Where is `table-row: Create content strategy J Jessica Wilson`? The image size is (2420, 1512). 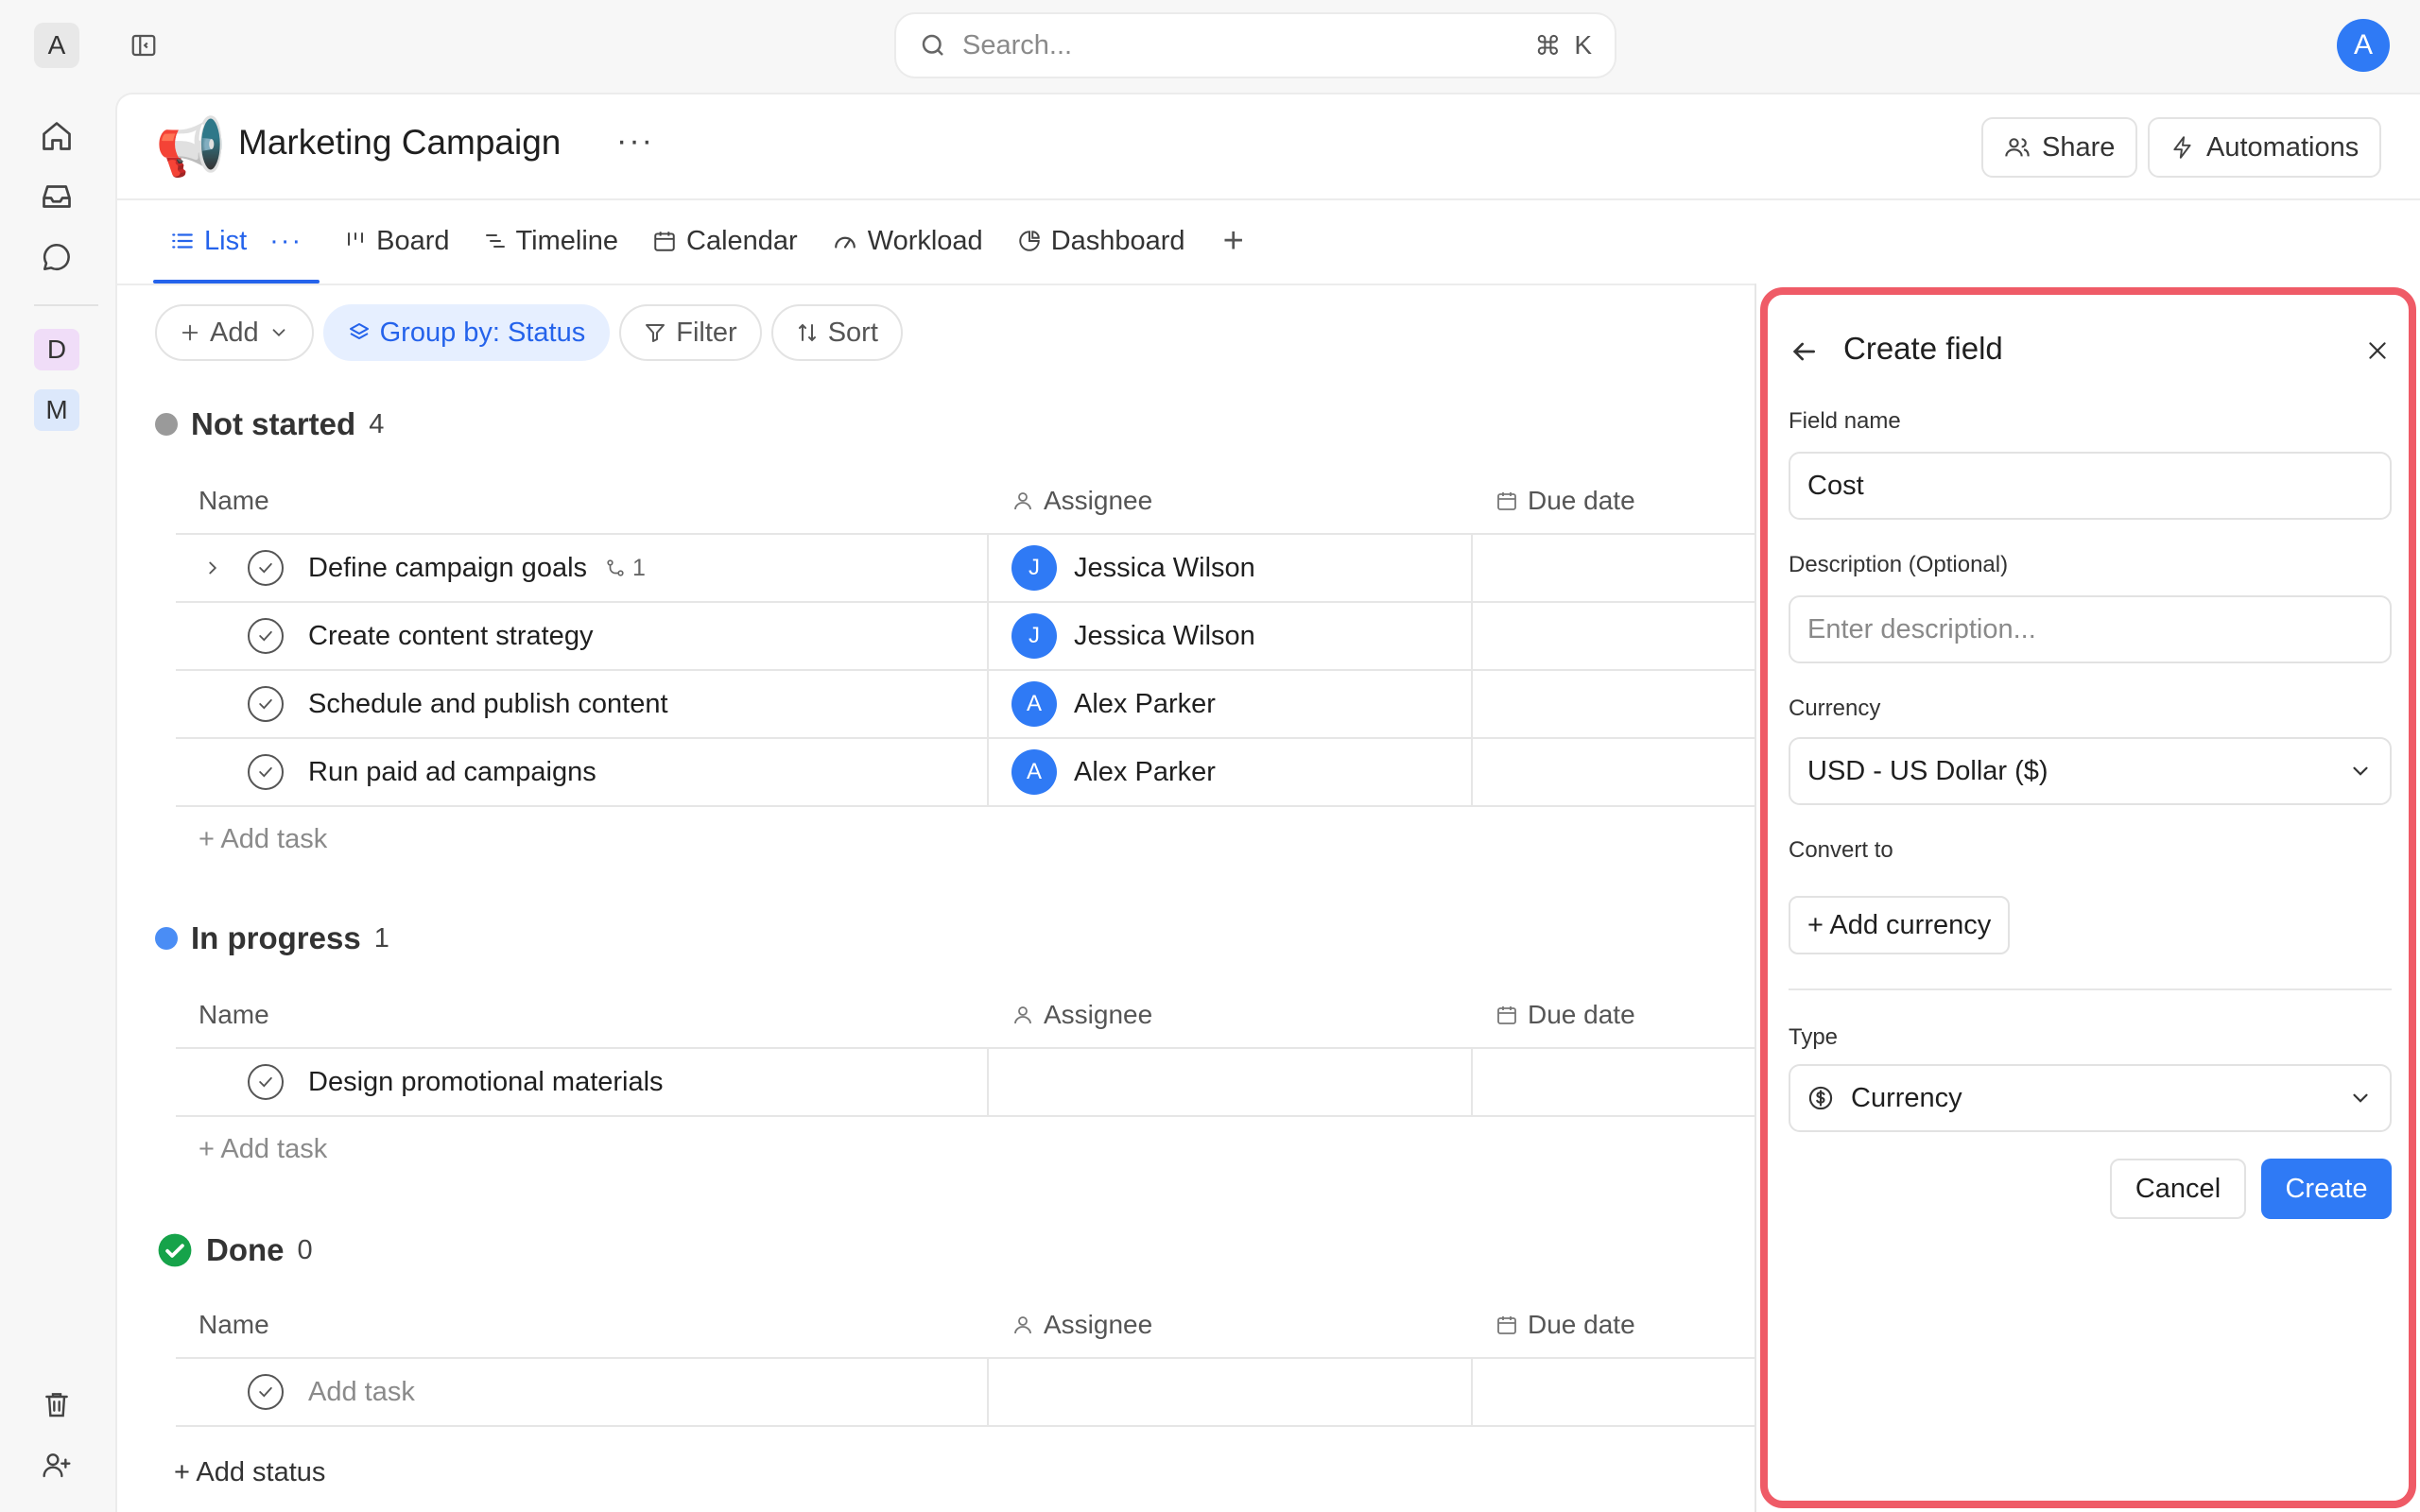 table-row: Create content strategy J Jessica Wilson is located at coordinates (1046, 637).